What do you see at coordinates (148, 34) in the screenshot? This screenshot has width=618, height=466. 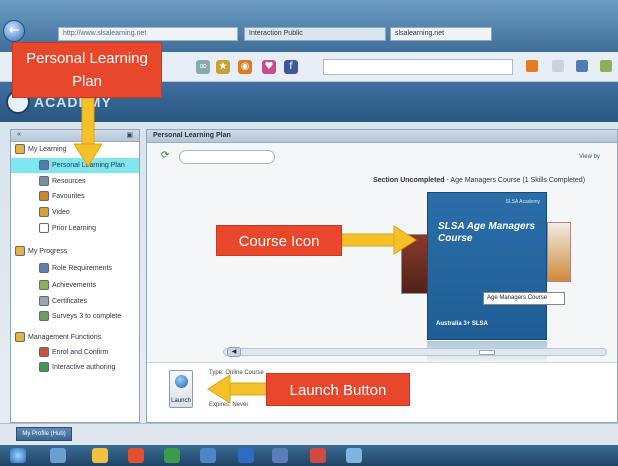 I see `address-bar: http://www.slsalearning.net` at bounding box center [148, 34].